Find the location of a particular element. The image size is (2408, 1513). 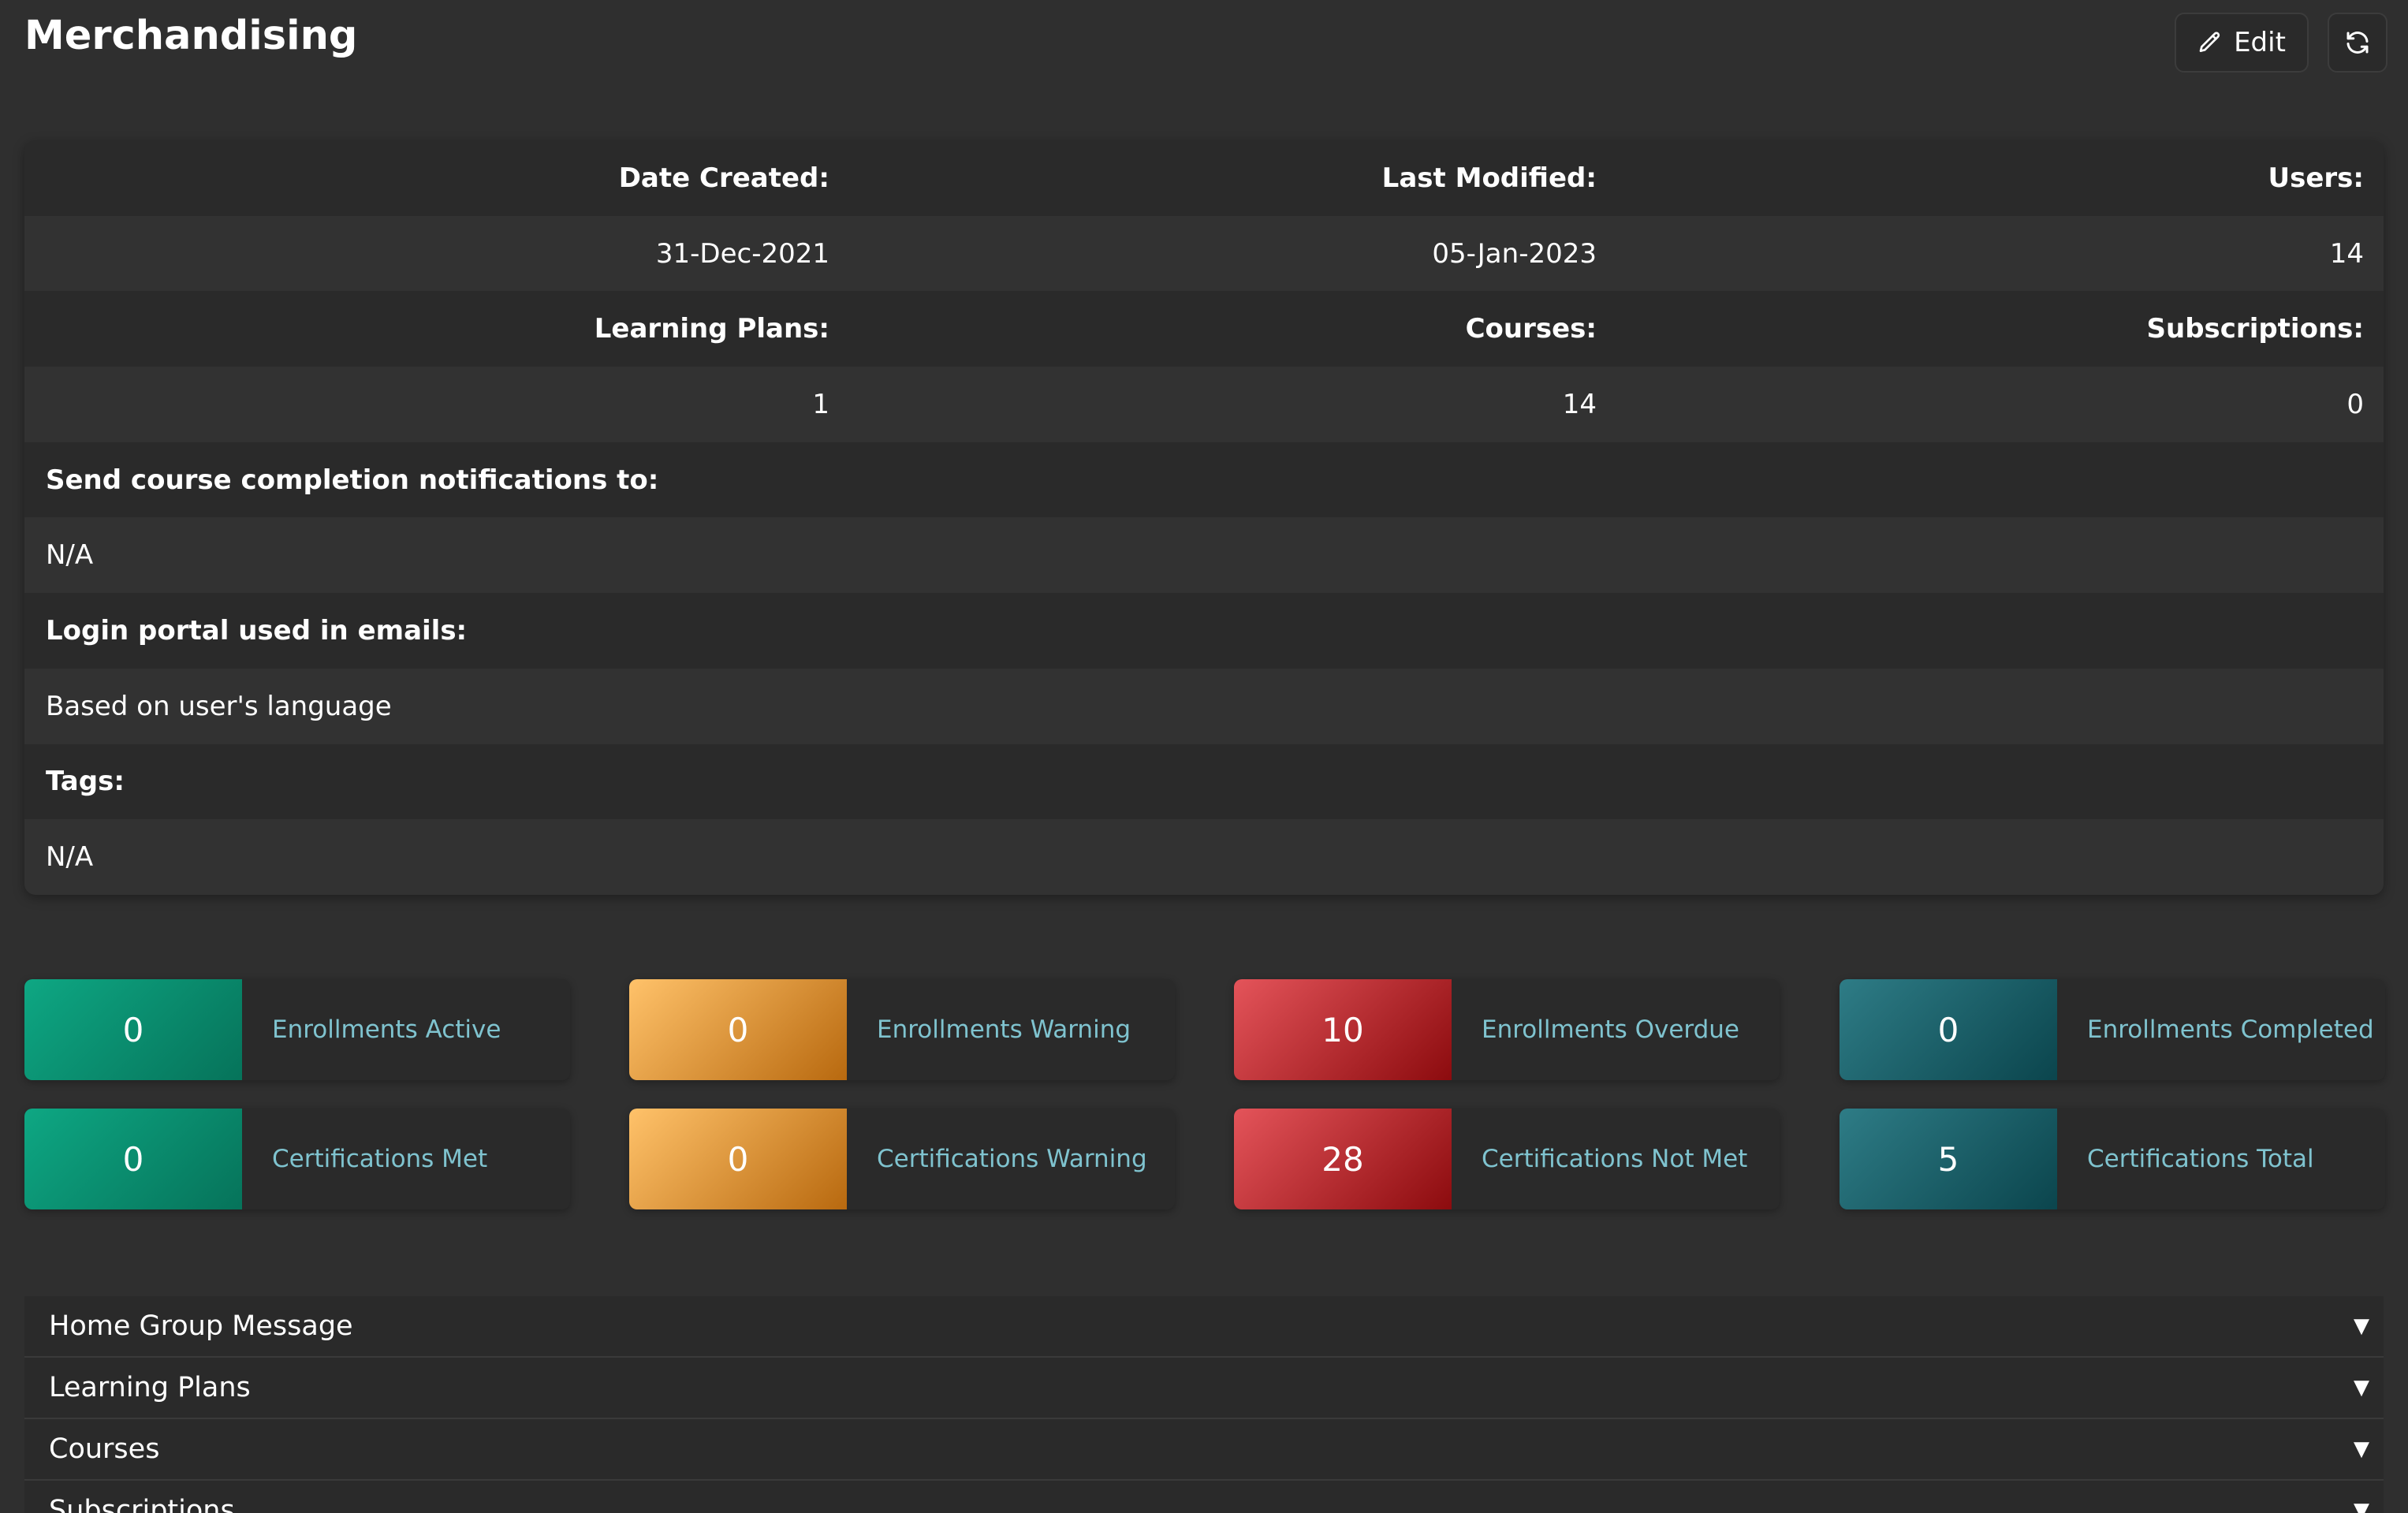

info-header-row: Date Created: Last Modified: Users: is located at coordinates (1204, 178).